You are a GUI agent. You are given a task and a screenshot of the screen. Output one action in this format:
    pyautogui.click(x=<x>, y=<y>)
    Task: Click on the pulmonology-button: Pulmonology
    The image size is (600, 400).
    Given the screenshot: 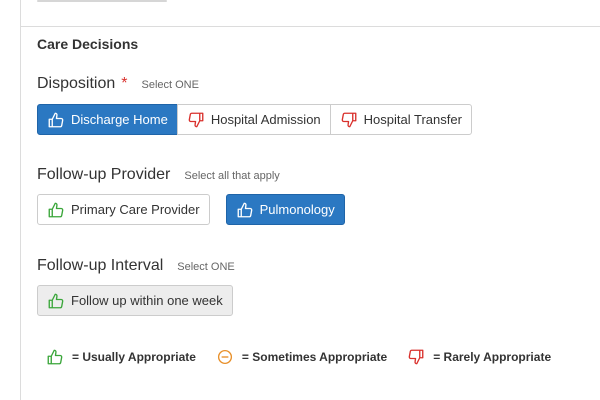 What is the action you would take?
    pyautogui.click(x=285, y=209)
    